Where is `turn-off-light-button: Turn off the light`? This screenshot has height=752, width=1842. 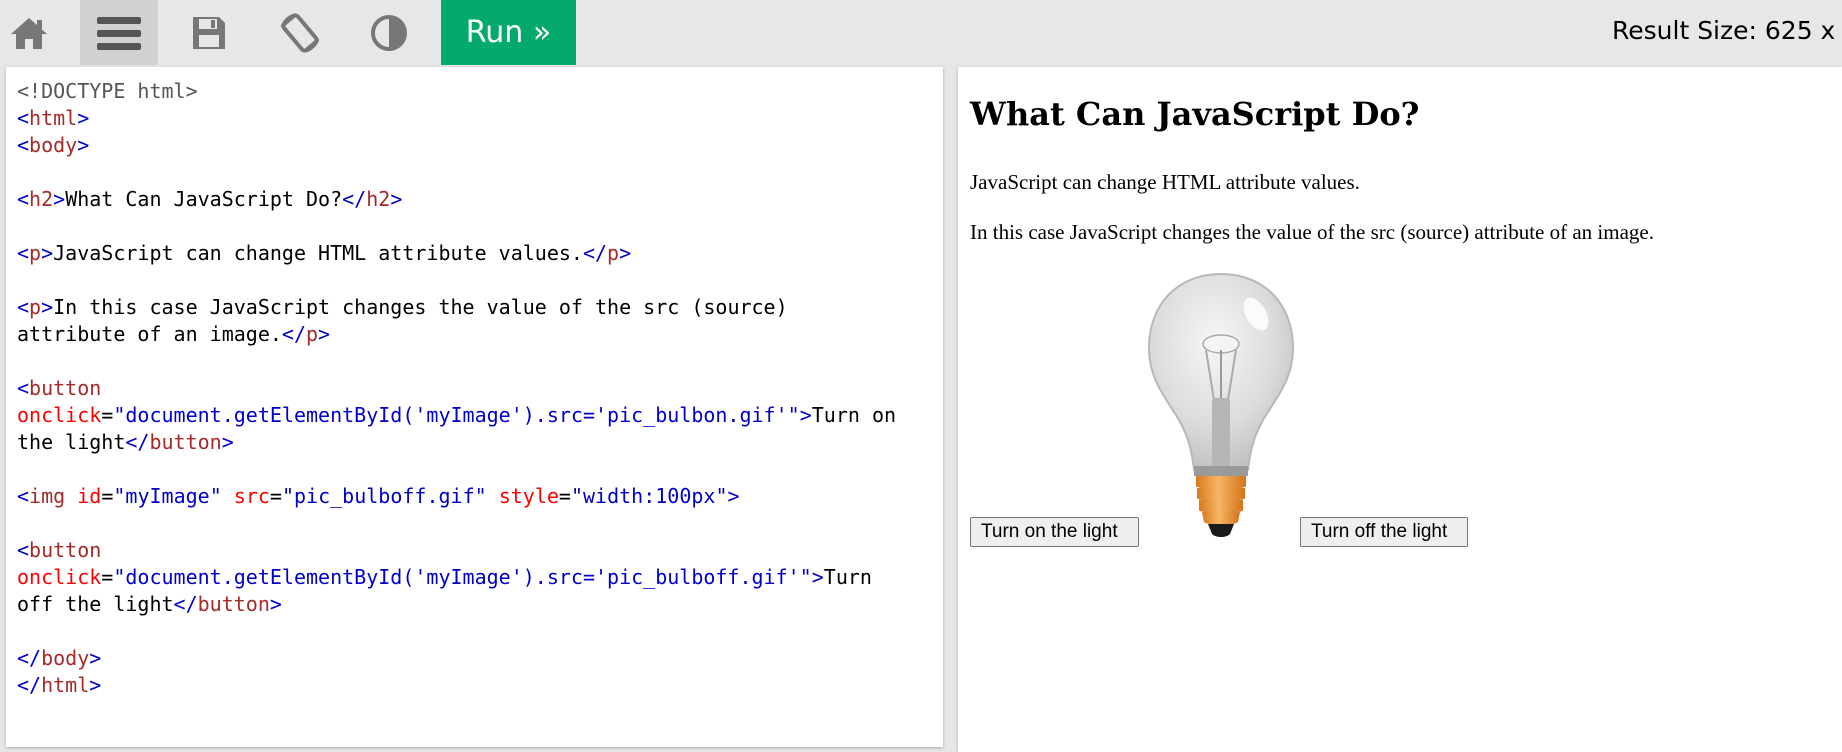 turn-off-light-button: Turn off the light is located at coordinates (1384, 532).